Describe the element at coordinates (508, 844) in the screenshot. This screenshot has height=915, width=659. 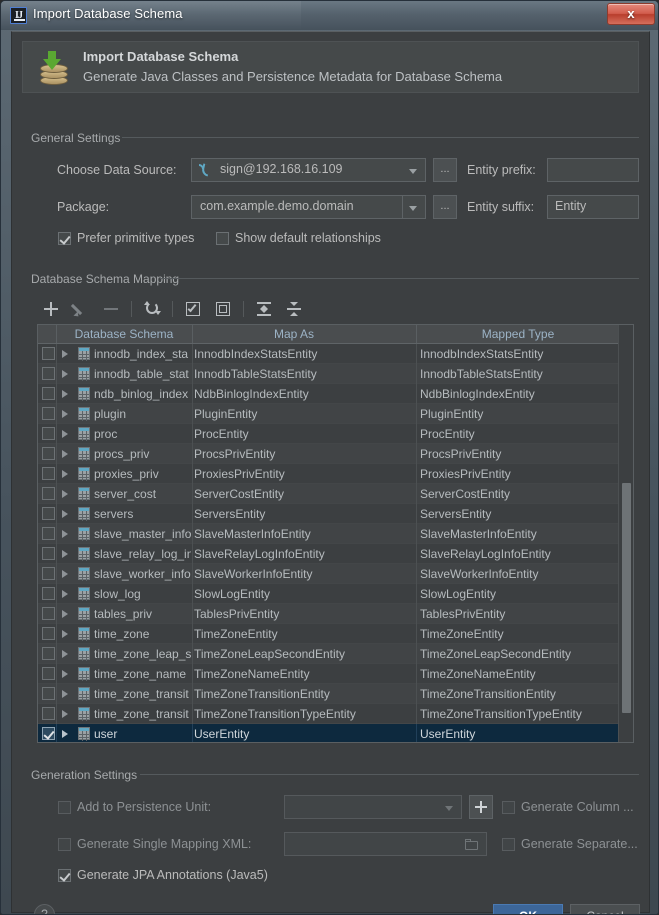
I see `generate-separate-checkbox` at that location.